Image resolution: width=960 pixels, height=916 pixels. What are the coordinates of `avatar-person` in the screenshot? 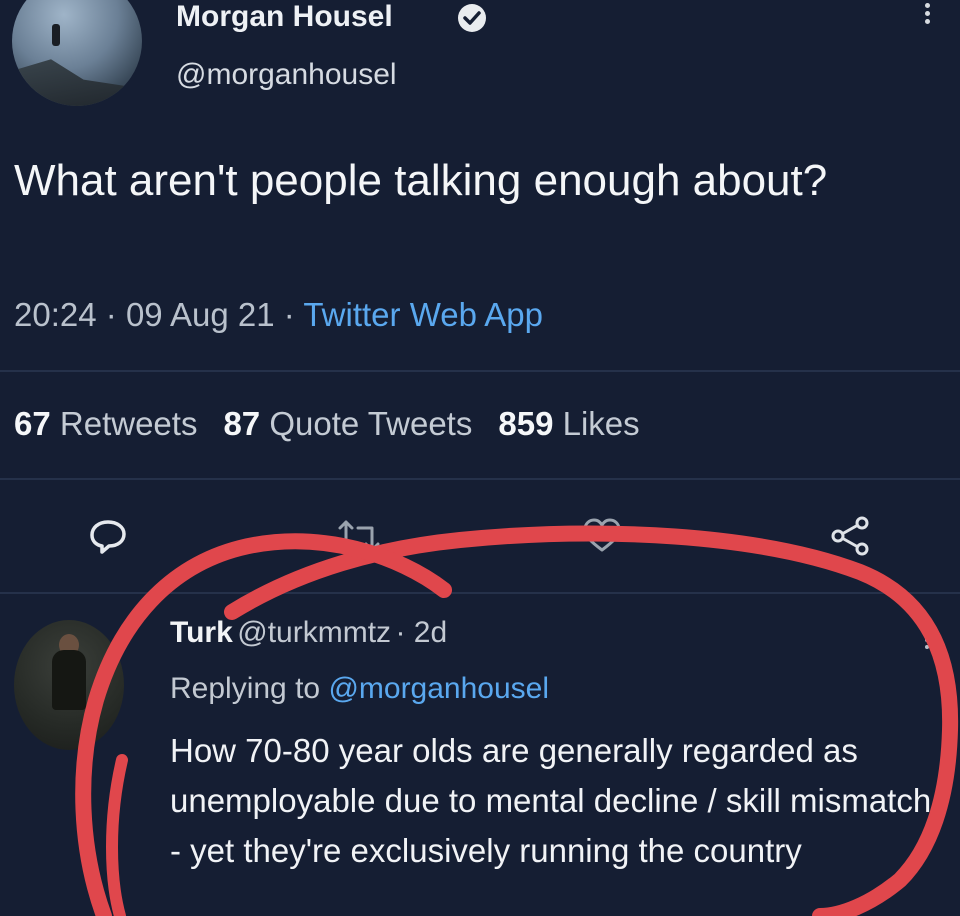 It's located at (69, 680).